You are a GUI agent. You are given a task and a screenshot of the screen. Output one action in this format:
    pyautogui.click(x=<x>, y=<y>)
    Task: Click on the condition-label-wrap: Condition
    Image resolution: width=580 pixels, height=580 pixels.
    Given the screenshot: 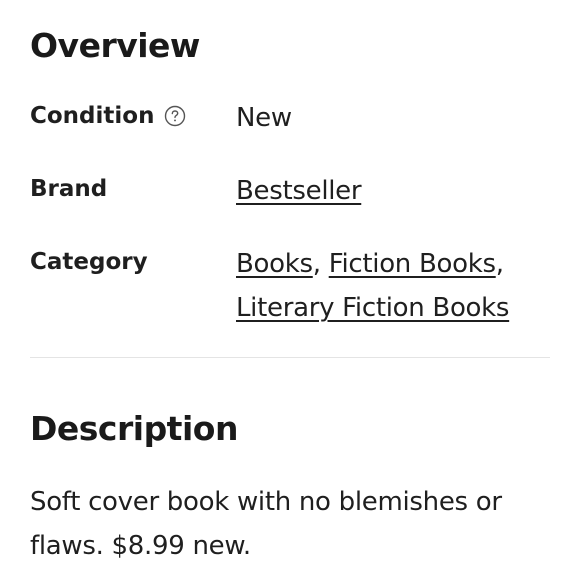 What is the action you would take?
    pyautogui.click(x=133, y=116)
    